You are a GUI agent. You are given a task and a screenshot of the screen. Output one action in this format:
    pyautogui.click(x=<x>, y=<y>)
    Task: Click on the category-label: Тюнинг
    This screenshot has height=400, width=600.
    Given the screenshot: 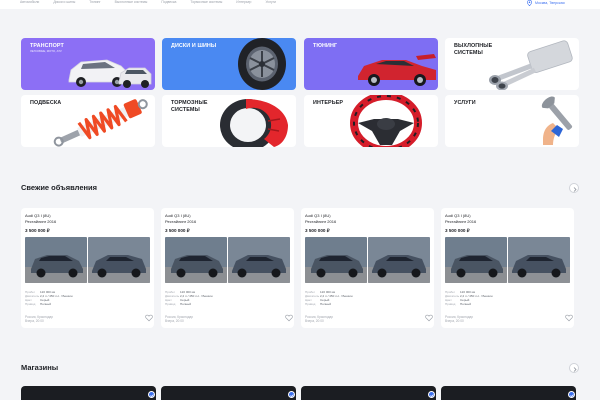 What is the action you would take?
    pyautogui.click(x=325, y=46)
    